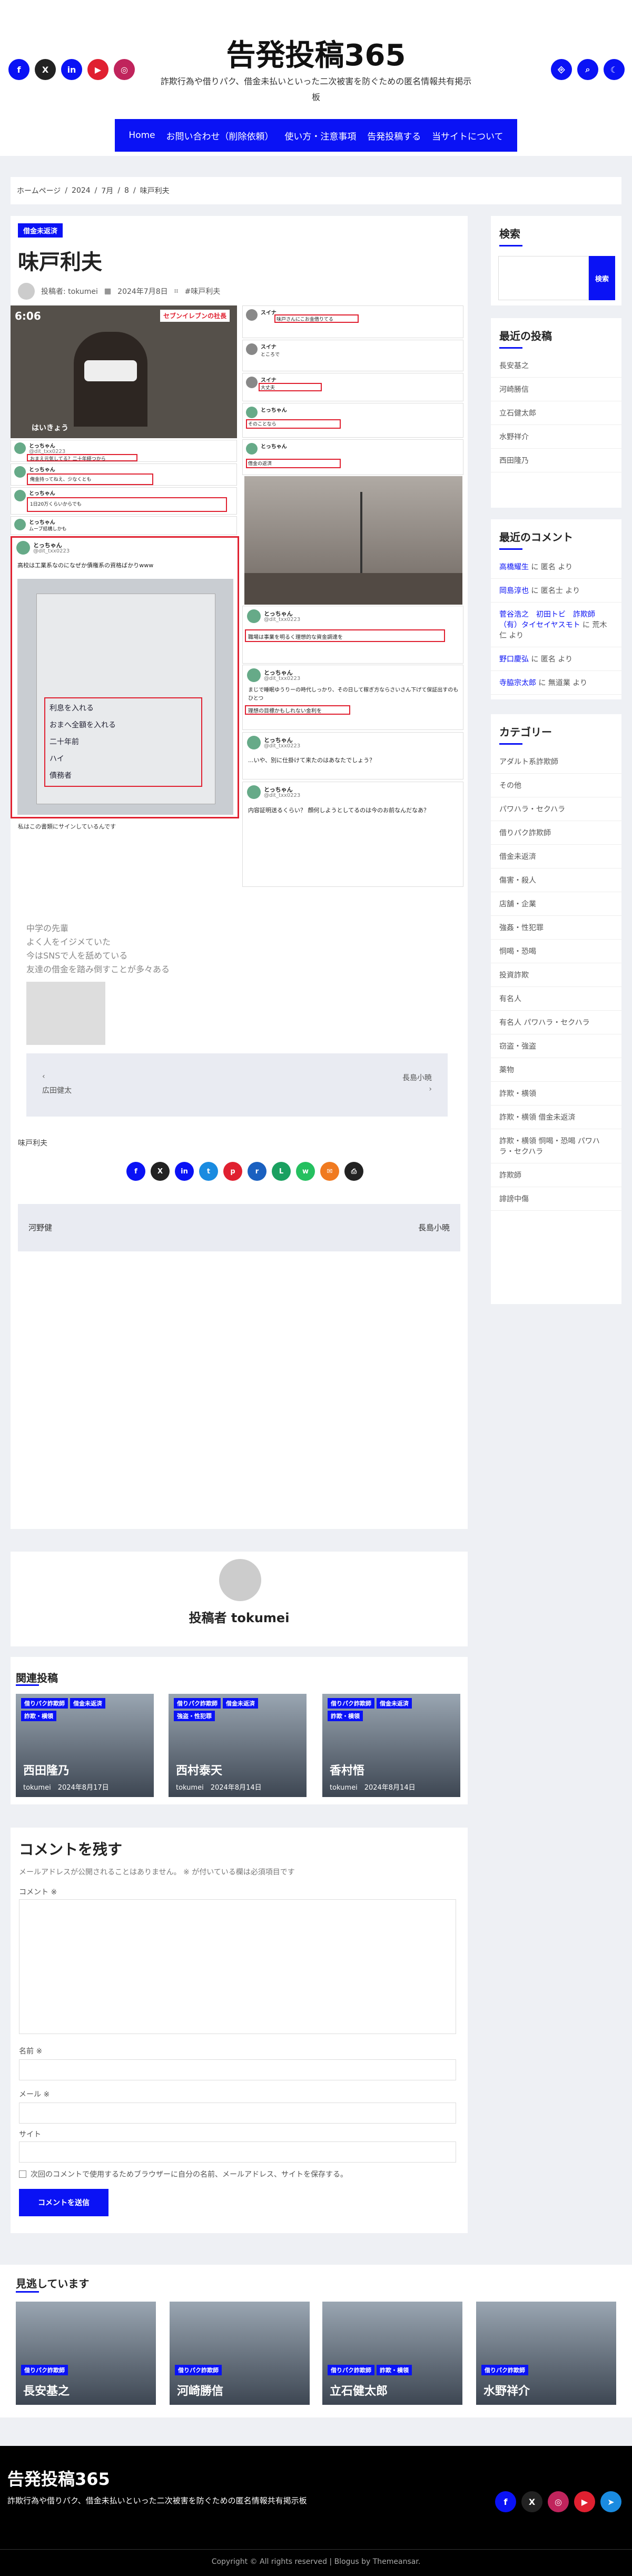 This screenshot has width=632, height=2576. I want to click on search-icon: ⌕, so click(587, 69).